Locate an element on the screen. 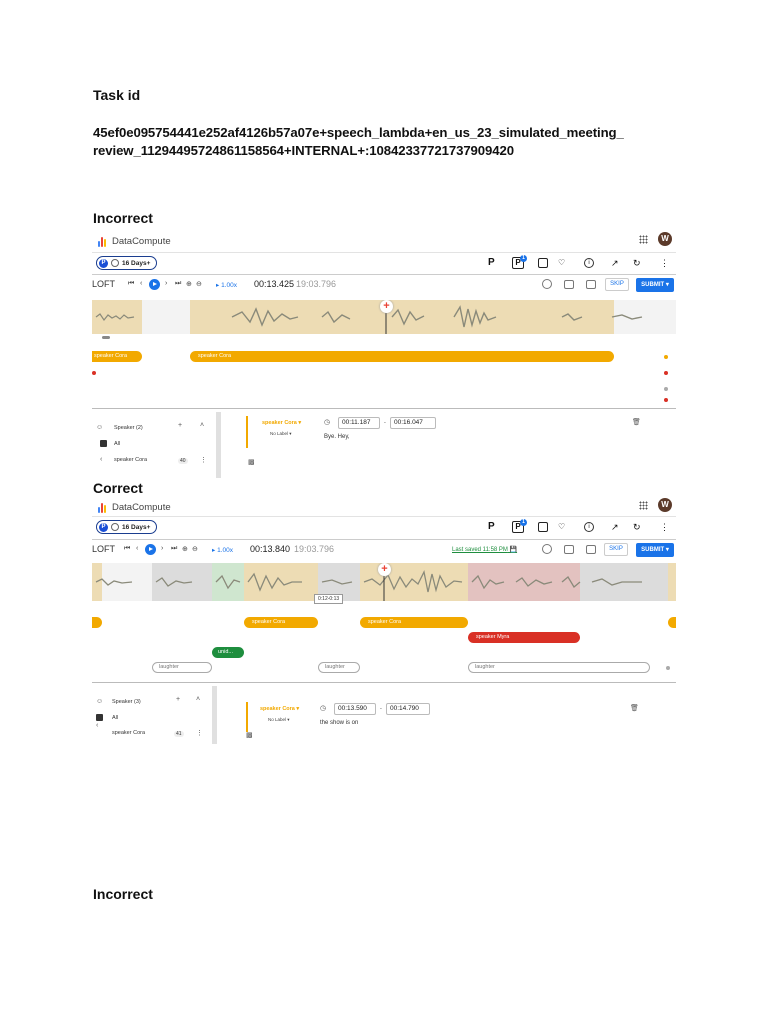 The image size is (768, 1024). start-time: 00:11.187 is located at coordinates (359, 423).